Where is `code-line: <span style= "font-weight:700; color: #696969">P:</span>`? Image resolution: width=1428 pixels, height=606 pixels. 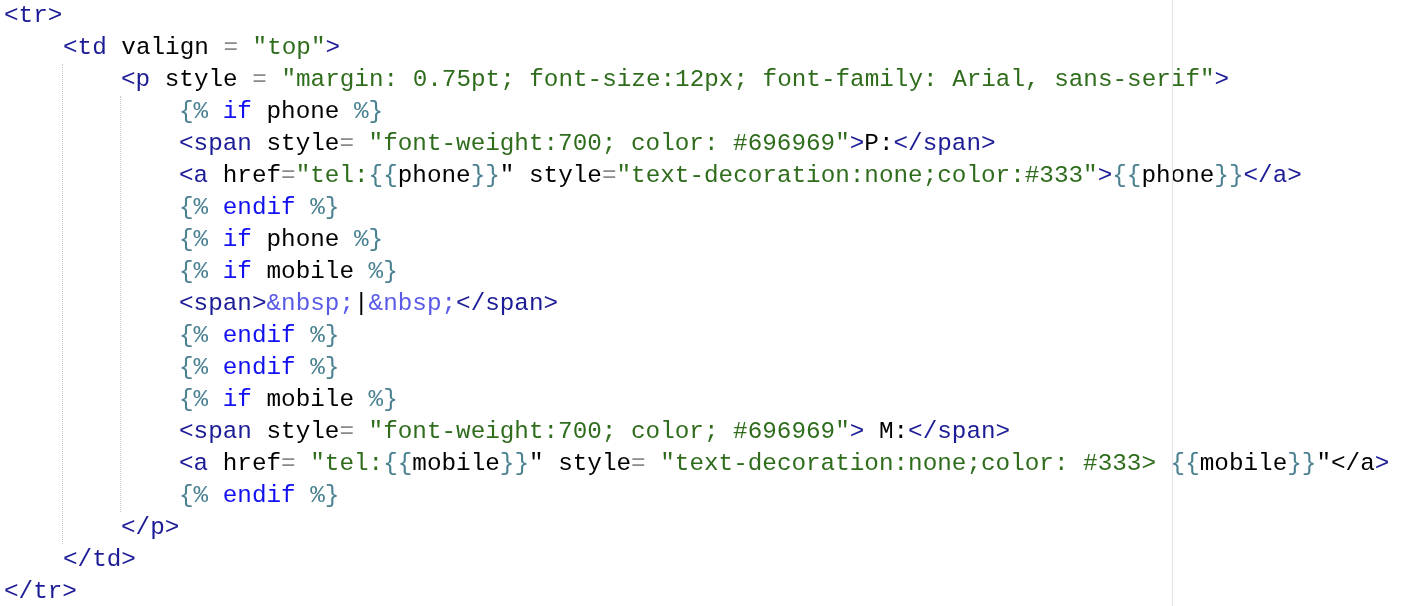 code-line: <span style= "font-weight:700; color: #696969">P:</span> is located at coordinates (587, 144).